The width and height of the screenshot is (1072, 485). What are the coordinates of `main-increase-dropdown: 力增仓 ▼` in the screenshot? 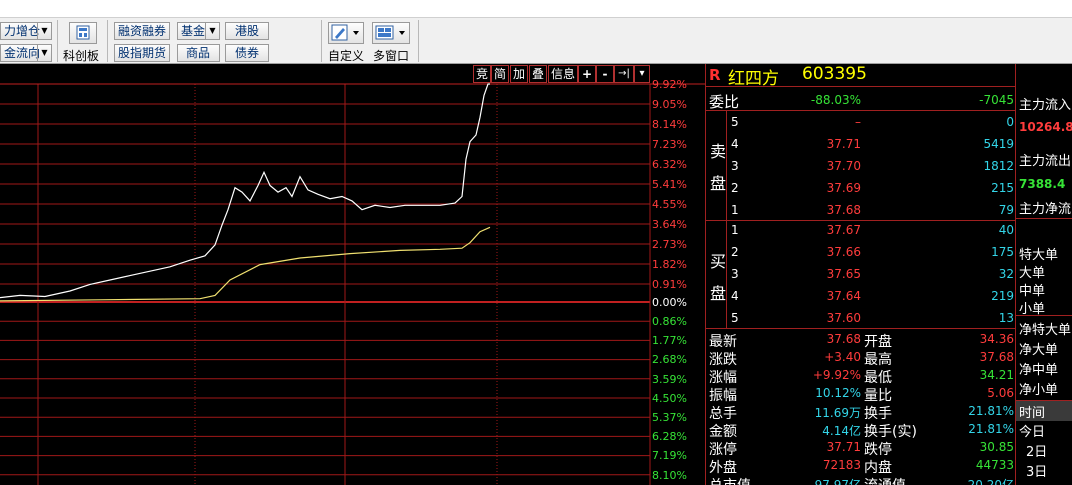 It's located at (26, 31).